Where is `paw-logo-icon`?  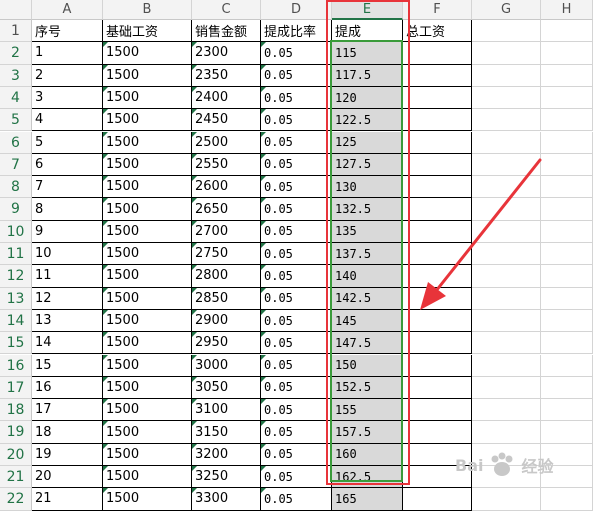
paw-logo-icon is located at coordinates (502, 464).